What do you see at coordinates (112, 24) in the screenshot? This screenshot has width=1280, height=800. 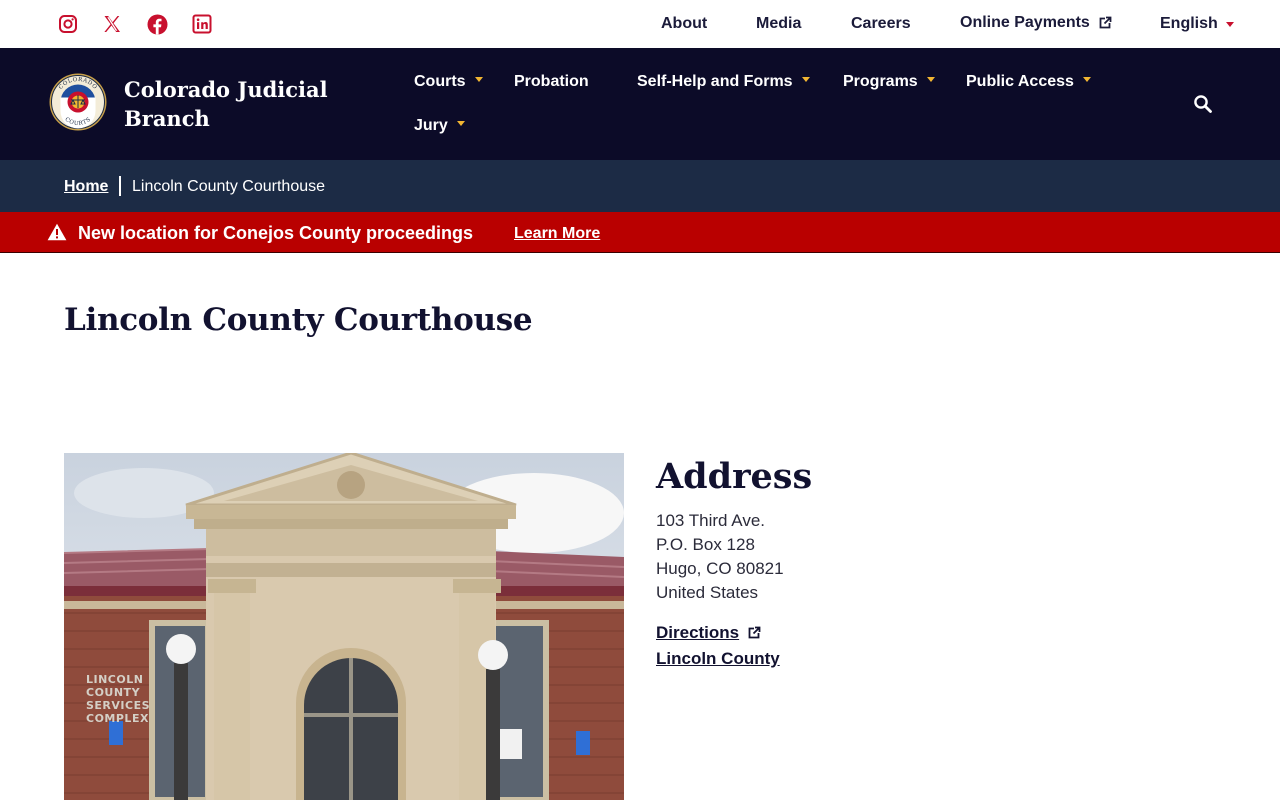 I see `x-twitter-icon` at bounding box center [112, 24].